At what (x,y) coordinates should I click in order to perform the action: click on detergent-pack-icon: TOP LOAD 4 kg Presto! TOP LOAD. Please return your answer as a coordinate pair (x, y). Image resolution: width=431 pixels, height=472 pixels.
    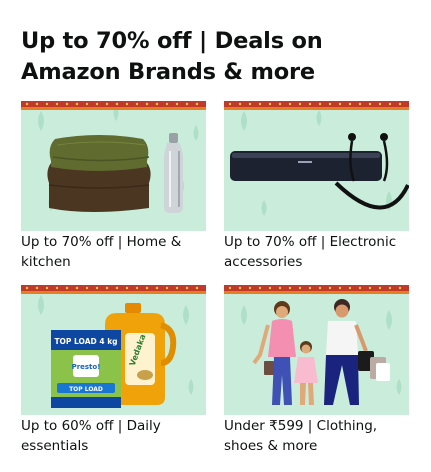
    Looking at the image, I should click on (86, 369).